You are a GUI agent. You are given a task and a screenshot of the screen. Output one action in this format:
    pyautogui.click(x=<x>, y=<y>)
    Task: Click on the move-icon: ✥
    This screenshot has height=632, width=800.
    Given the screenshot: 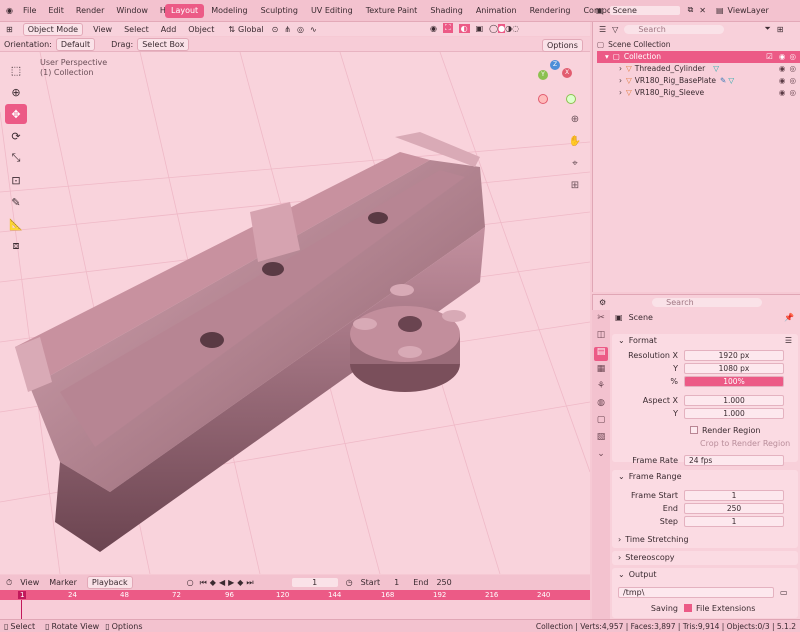 What is the action you would take?
    pyautogui.click(x=16, y=114)
    